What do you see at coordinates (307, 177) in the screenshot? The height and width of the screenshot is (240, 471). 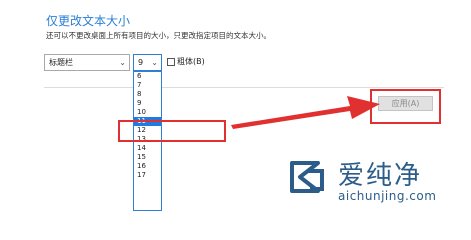 I see `watermark-logo-icon` at bounding box center [307, 177].